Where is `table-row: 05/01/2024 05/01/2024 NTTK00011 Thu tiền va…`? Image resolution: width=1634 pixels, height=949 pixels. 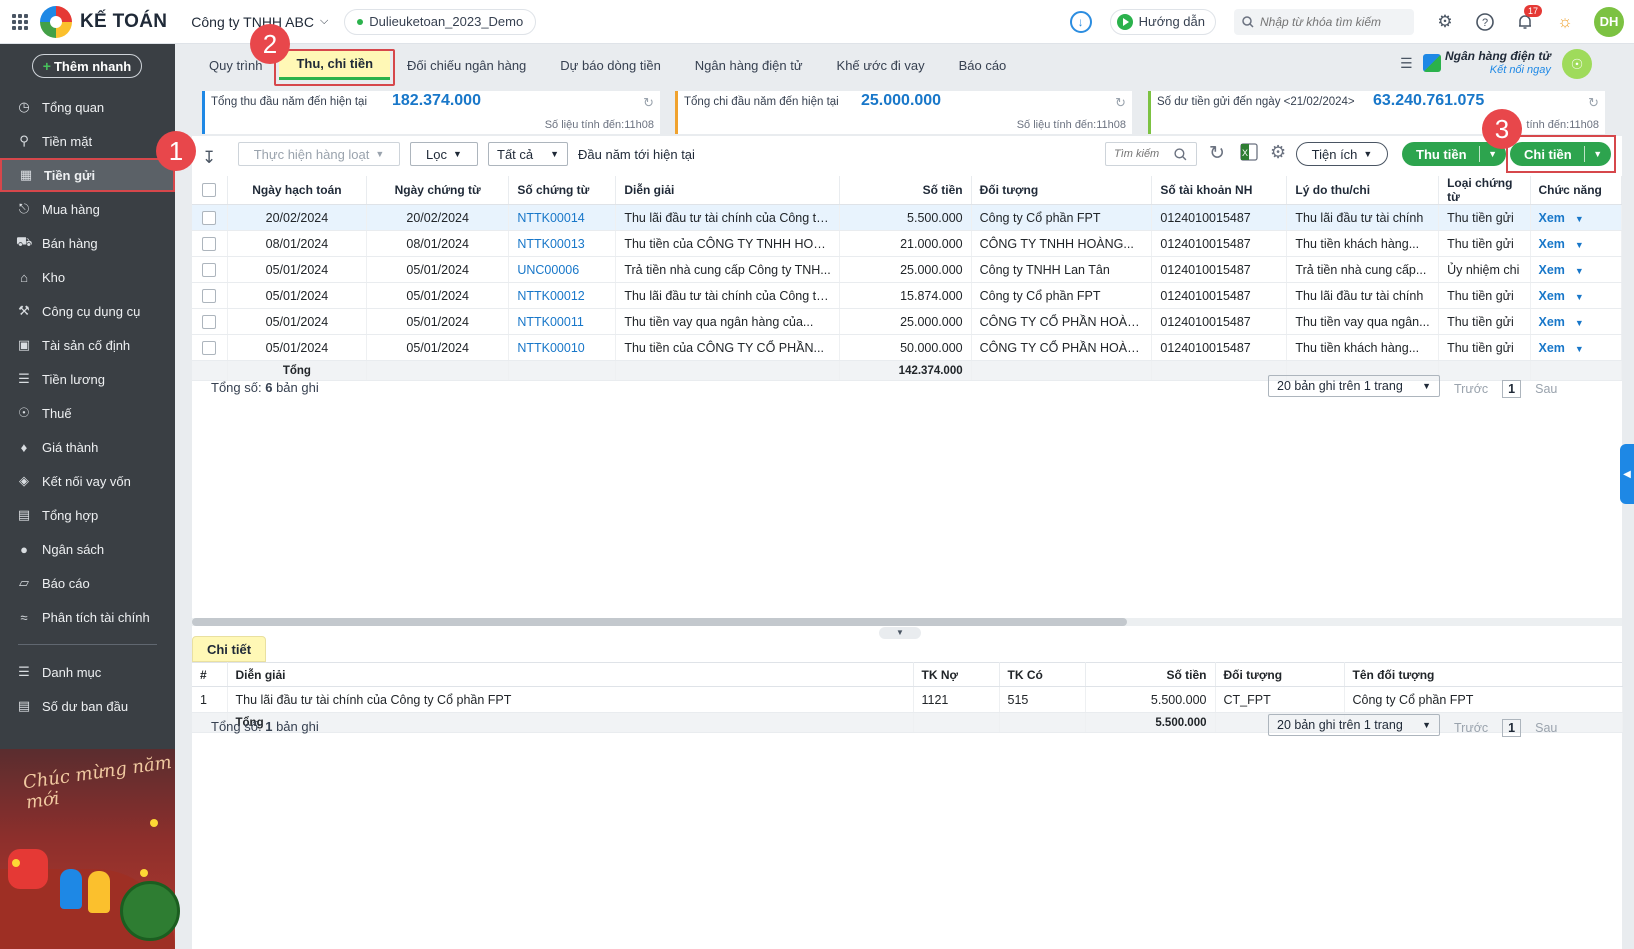 table-row: 05/01/2024 05/01/2024 NTTK00011 Thu tiền va… is located at coordinates (907, 321).